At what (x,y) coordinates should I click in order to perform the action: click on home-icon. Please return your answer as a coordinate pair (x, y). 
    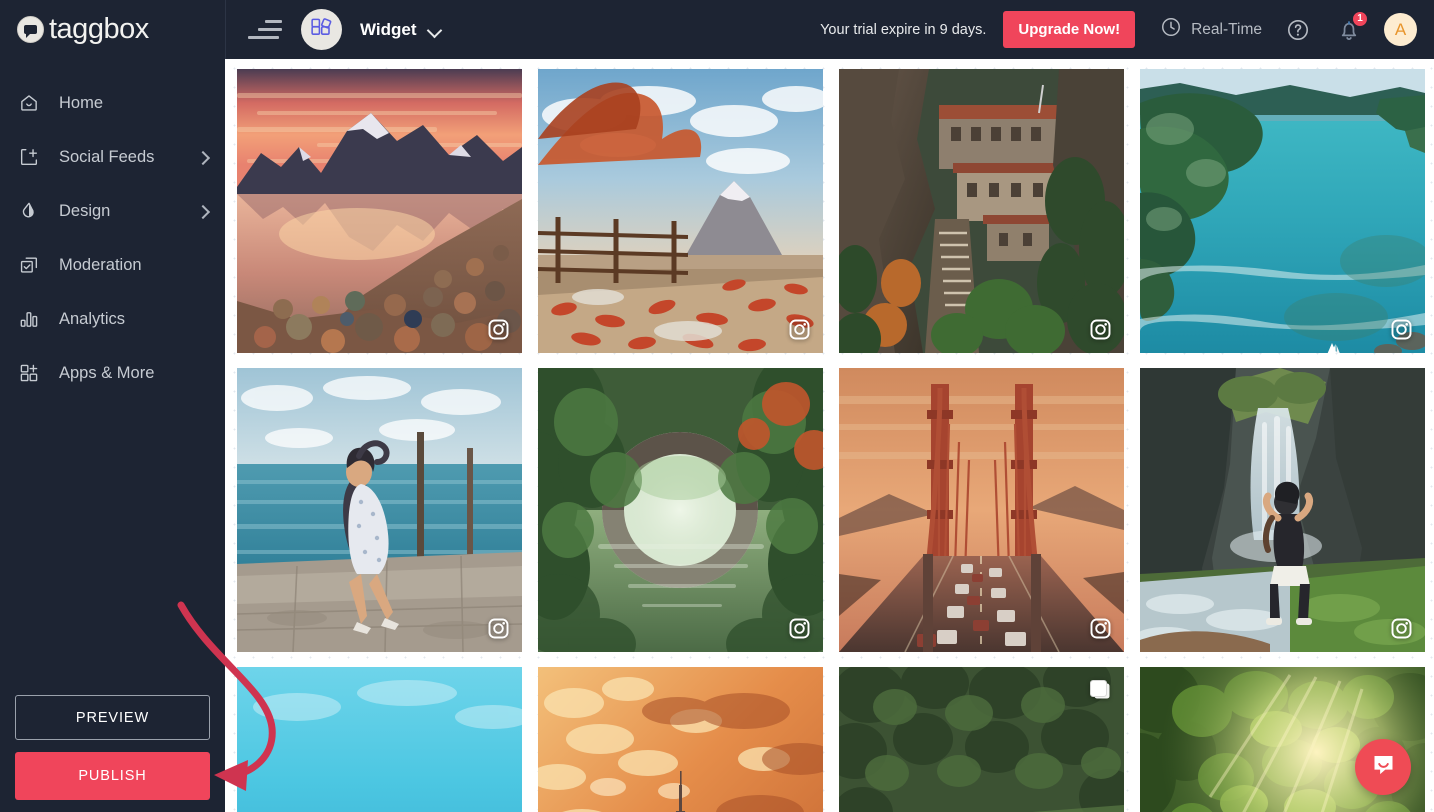
    Looking at the image, I should click on (29, 103).